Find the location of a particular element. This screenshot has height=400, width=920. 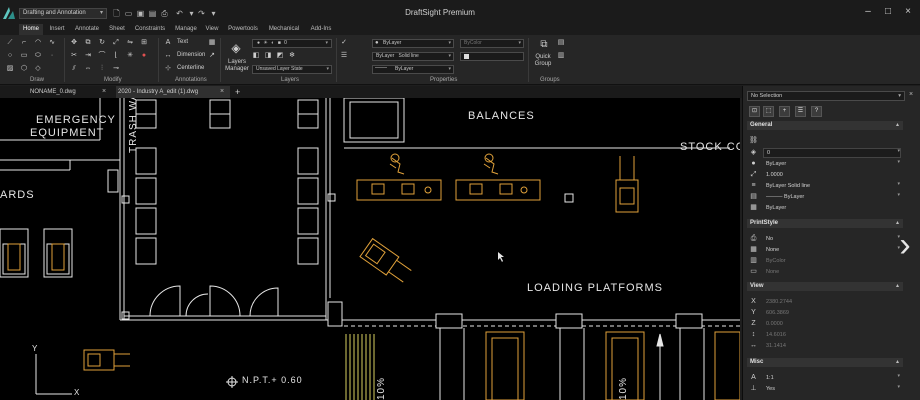

section-printstyle: PrintStyle ▴ is located at coordinates (825, 223).